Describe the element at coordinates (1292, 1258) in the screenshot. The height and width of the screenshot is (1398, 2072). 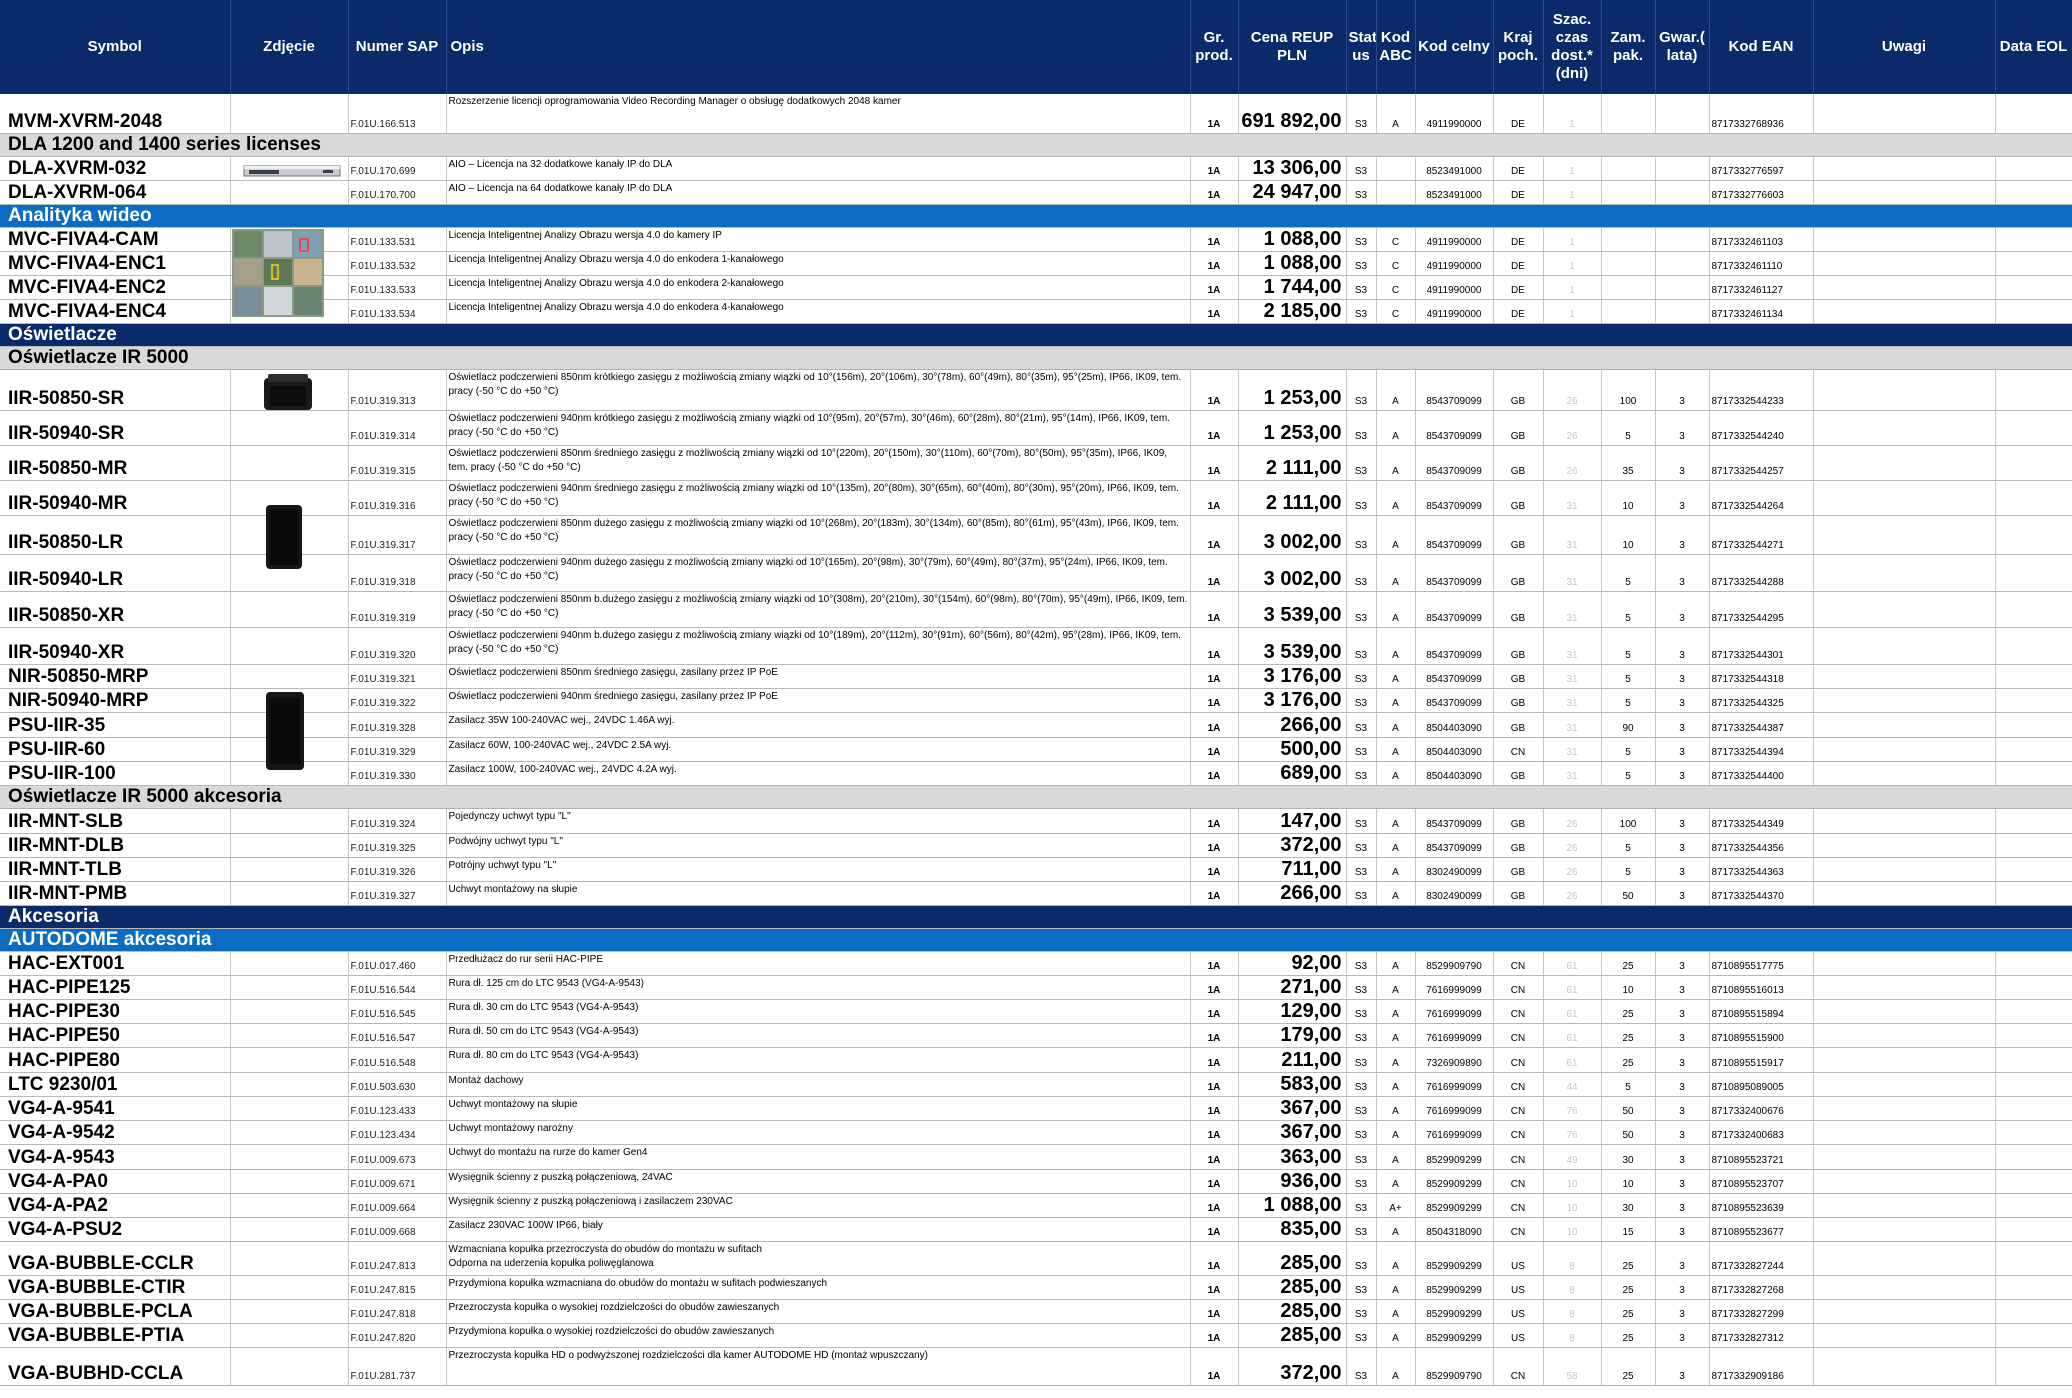
I see `price-cell: 285,00` at that location.